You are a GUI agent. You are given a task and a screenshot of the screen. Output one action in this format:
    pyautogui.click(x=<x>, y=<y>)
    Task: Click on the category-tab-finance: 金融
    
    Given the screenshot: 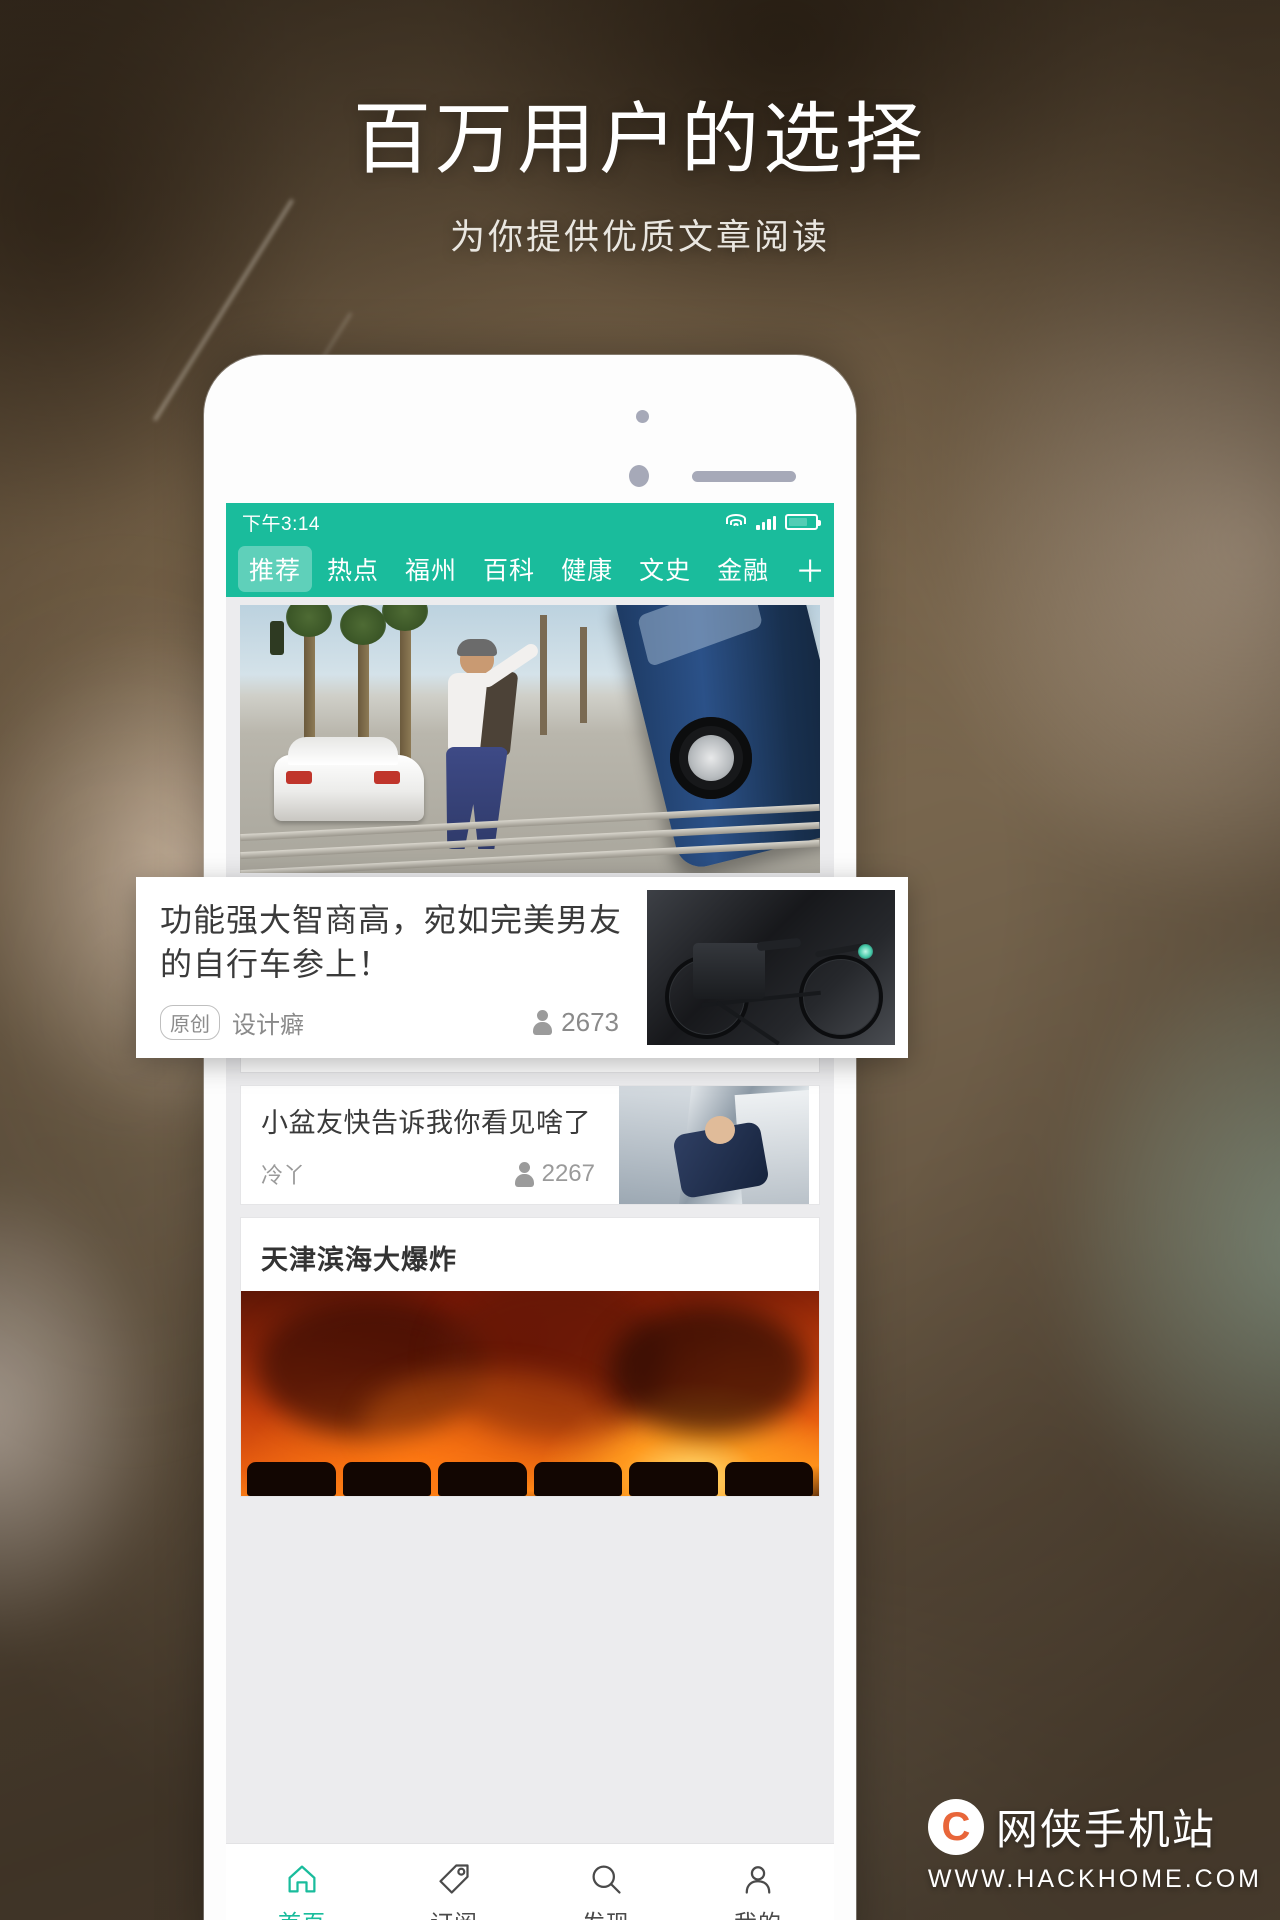 What is the action you would take?
    pyautogui.click(x=743, y=569)
    